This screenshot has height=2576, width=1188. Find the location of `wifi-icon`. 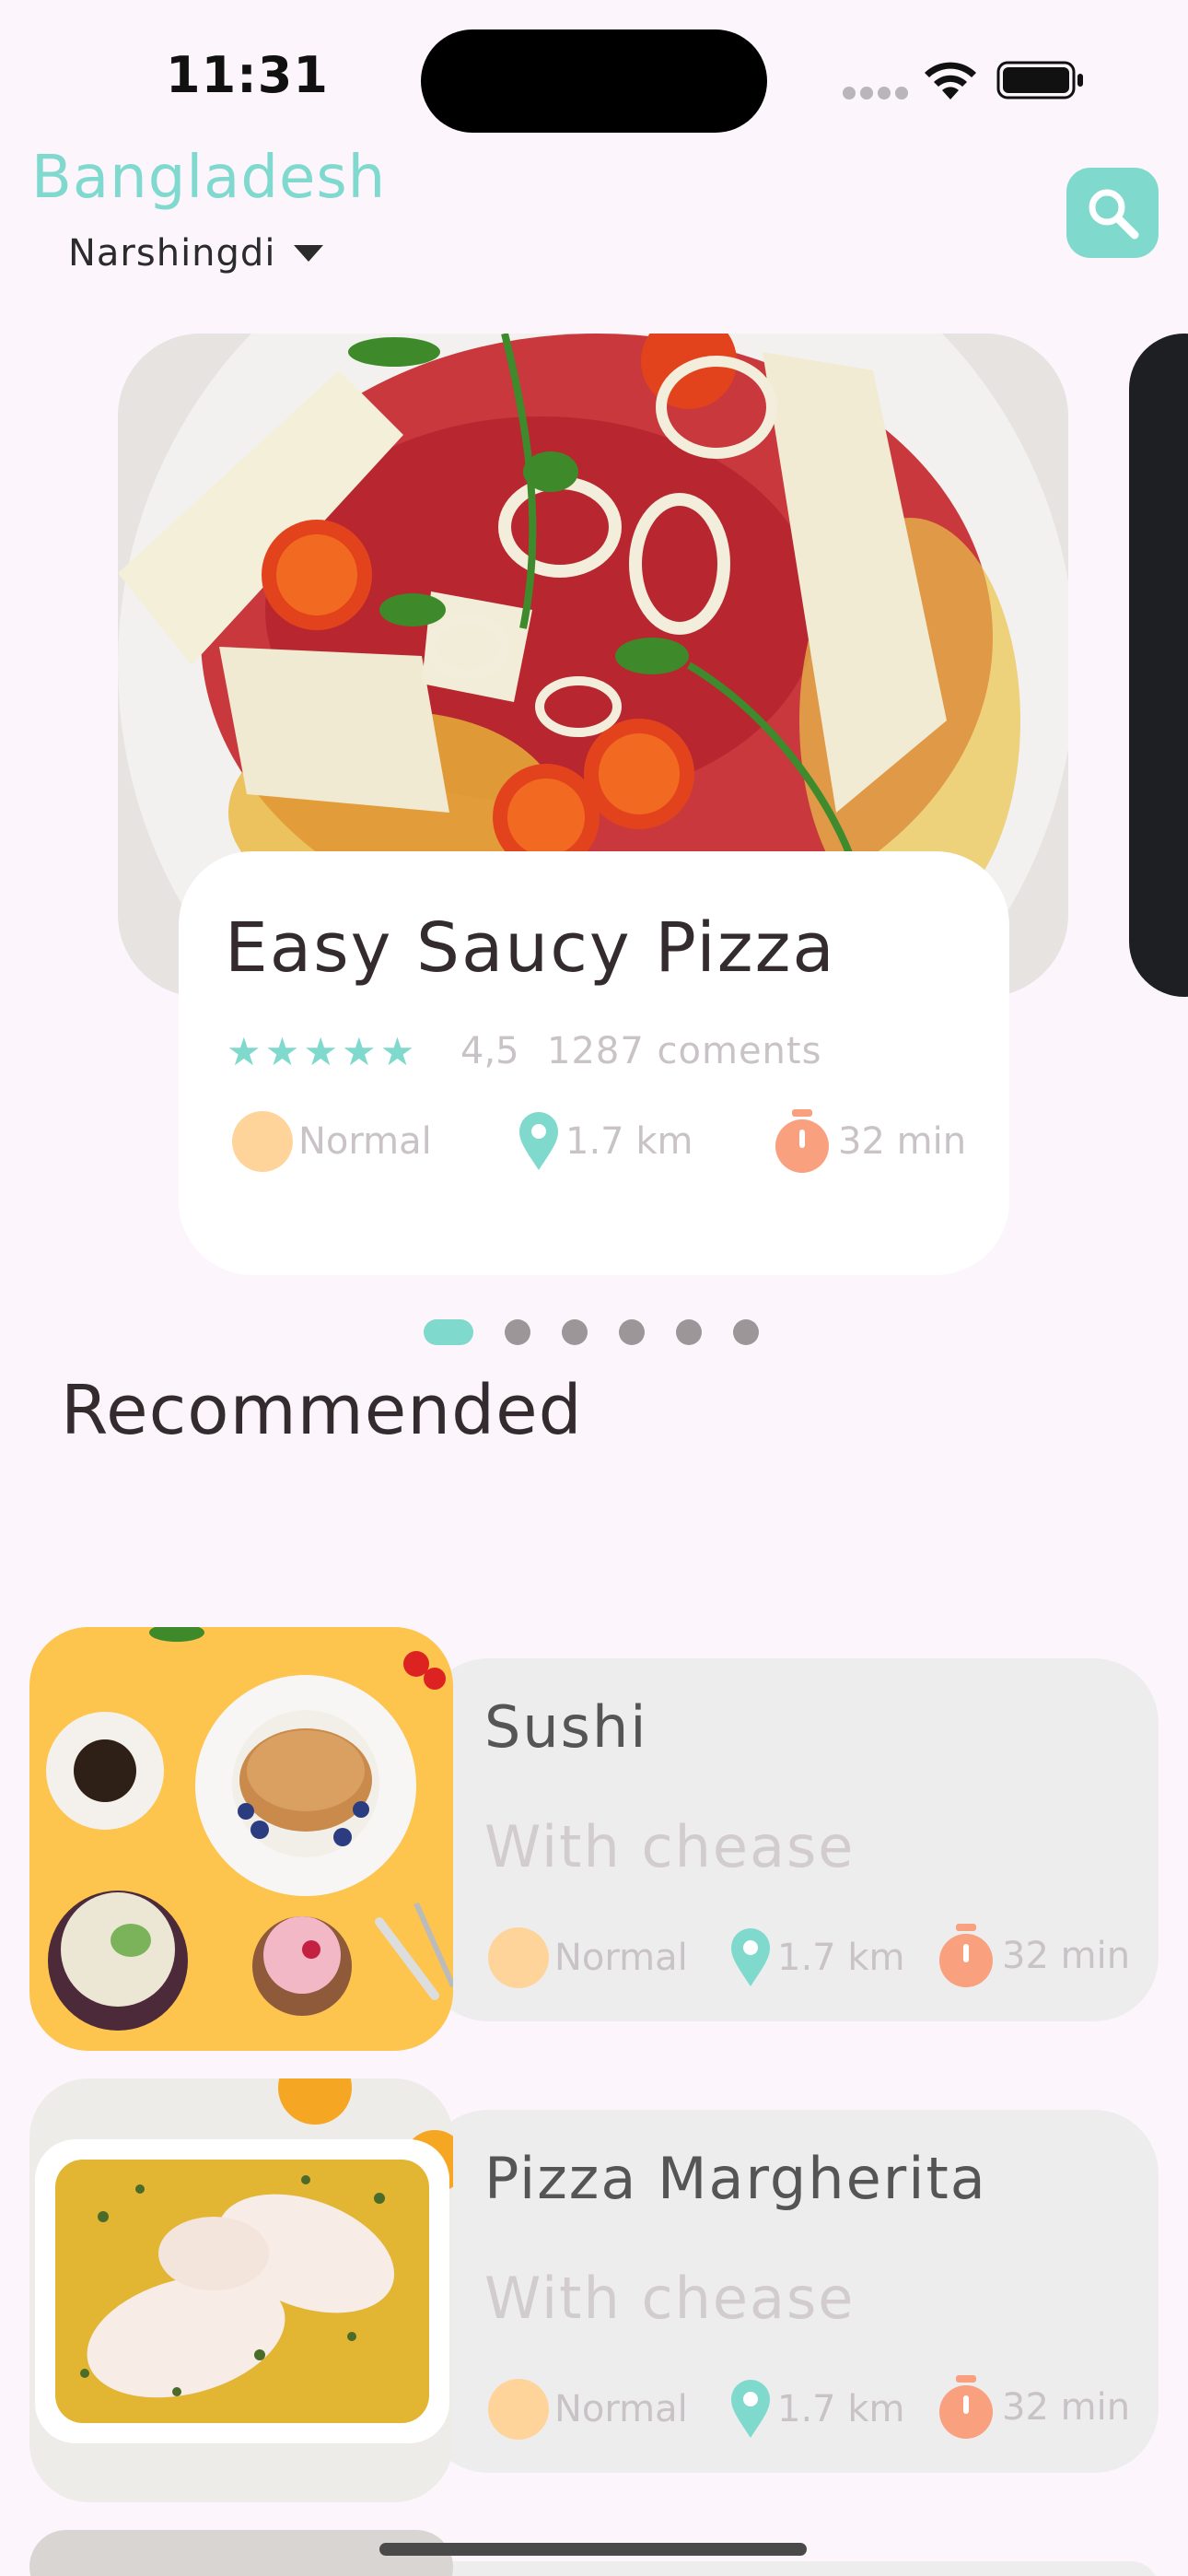

wifi-icon is located at coordinates (951, 81).